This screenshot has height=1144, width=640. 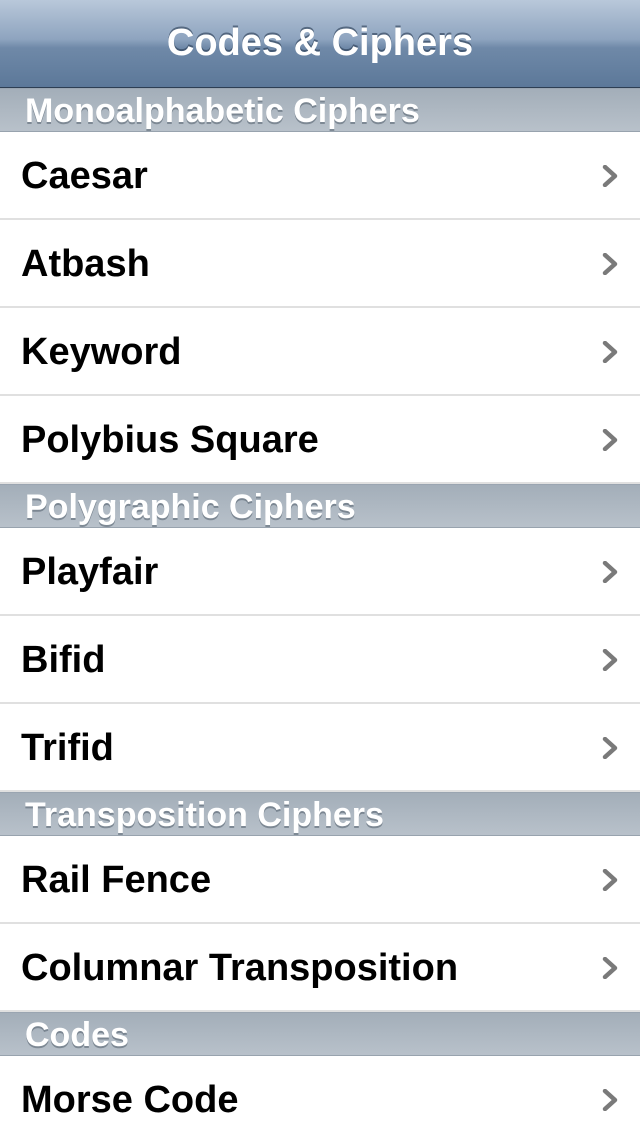 What do you see at coordinates (85, 264) in the screenshot?
I see `list-item-label: Atbash` at bounding box center [85, 264].